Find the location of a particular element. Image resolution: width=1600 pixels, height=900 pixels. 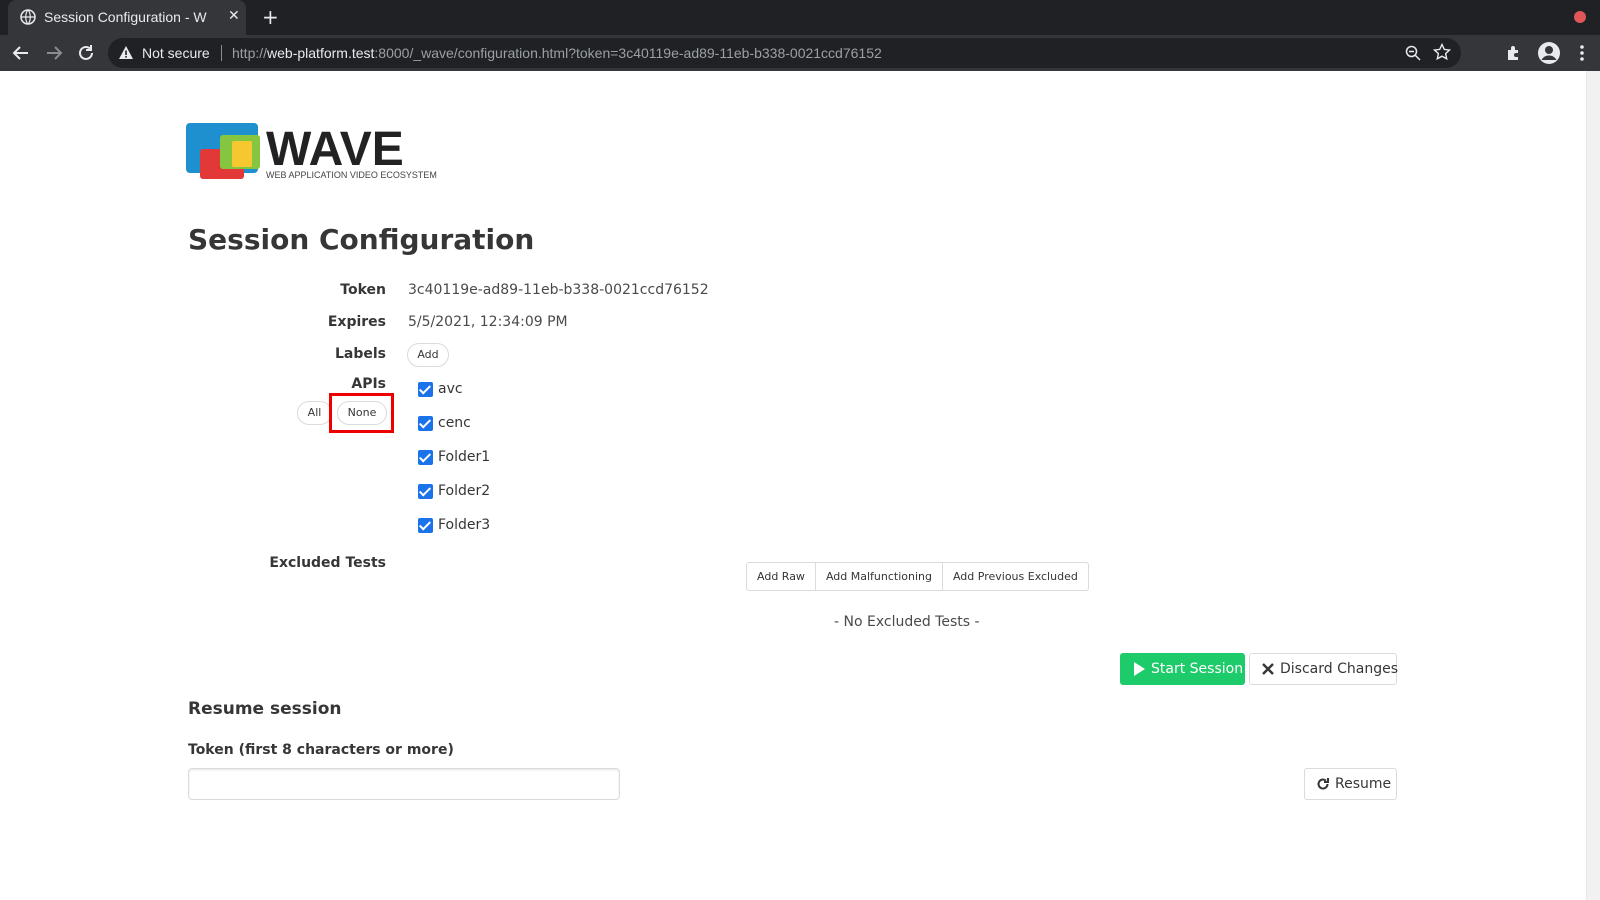

api-label: Folder3 is located at coordinates (464, 525).